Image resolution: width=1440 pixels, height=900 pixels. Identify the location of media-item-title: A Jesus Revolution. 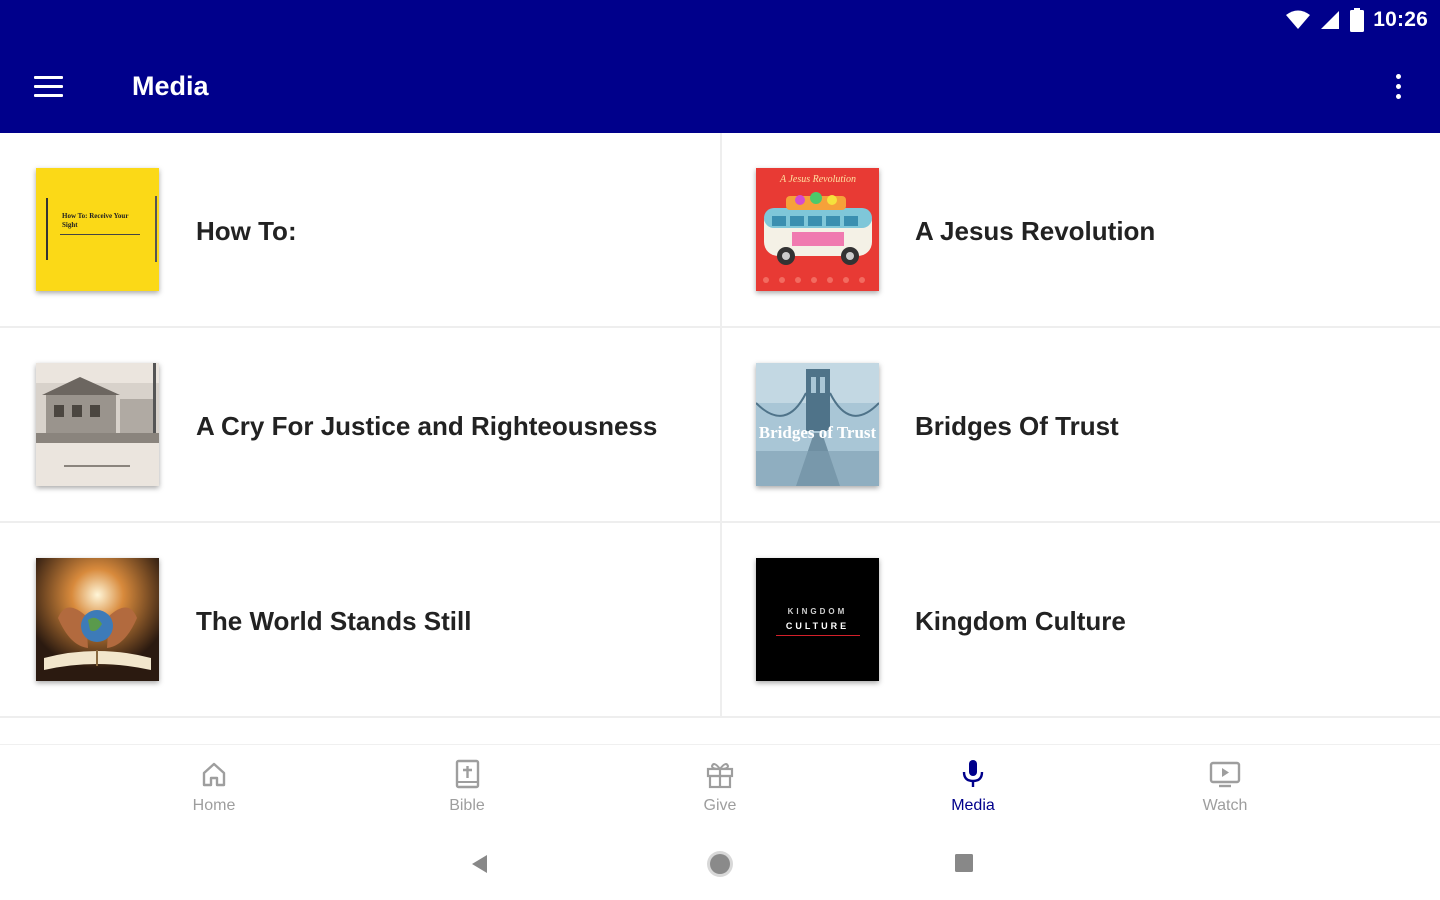
(1035, 231).